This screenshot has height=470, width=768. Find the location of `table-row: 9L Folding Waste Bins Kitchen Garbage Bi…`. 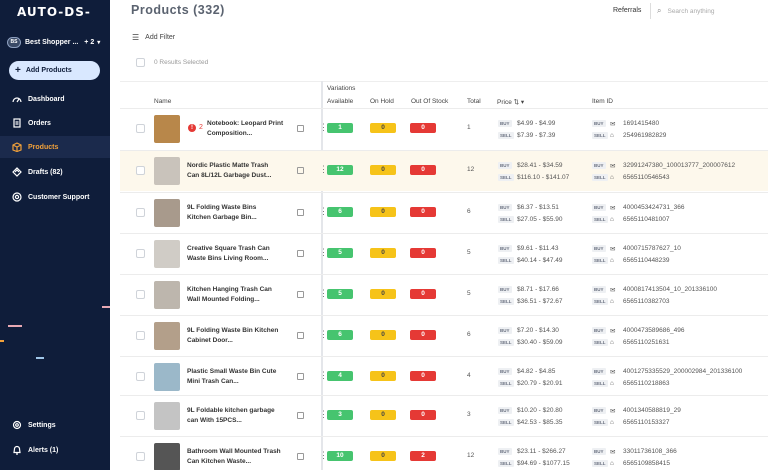

table-row: 9L Folding Waste Bins Kitchen Garbage Bi… is located at coordinates (444, 212).